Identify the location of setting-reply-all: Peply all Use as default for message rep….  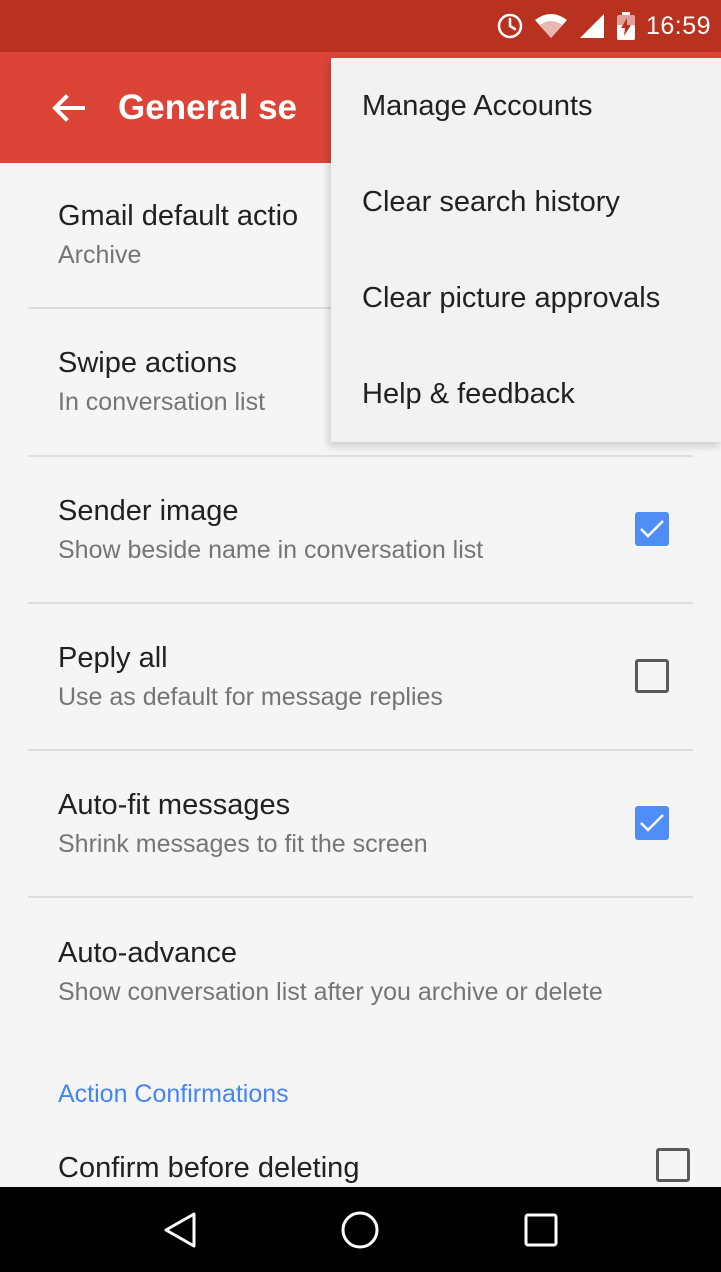
(360, 677).